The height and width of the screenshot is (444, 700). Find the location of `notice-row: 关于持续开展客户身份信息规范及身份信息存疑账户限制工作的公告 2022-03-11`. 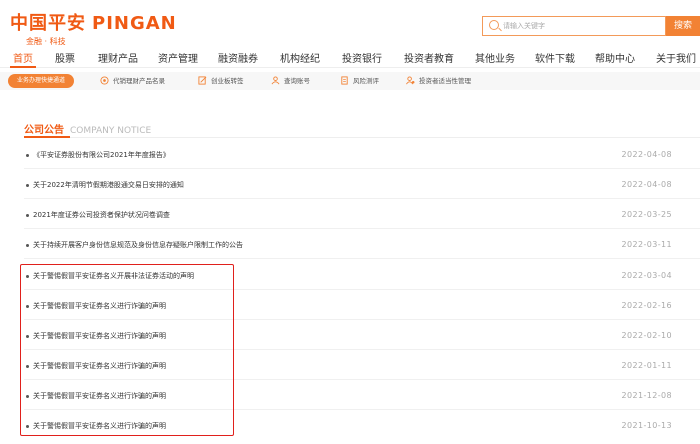

notice-row: 关于持续开展客户身份信息规范及身份信息存疑账户限制工作的公告 2022-03-11 is located at coordinates (362, 248).